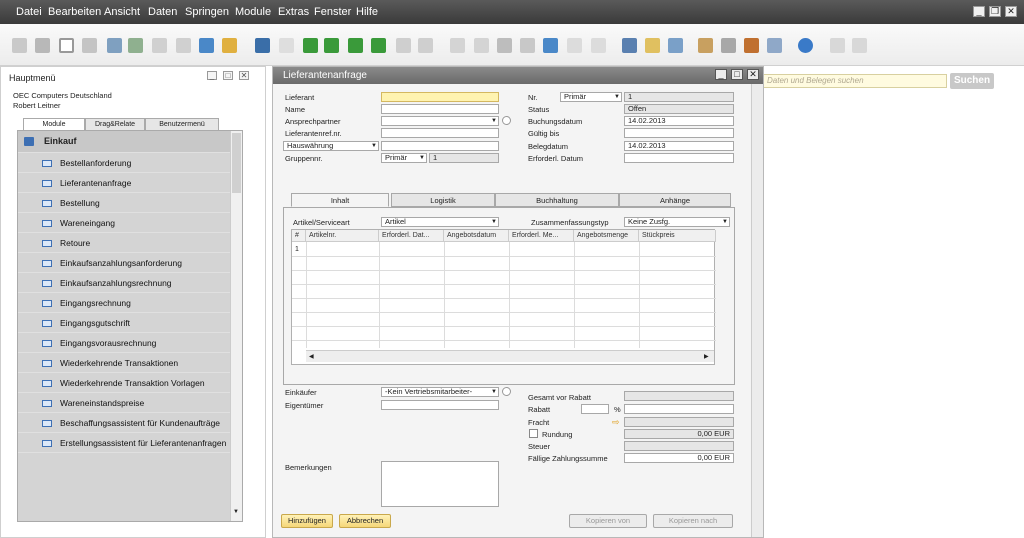 The image size is (1024, 538). What do you see at coordinates (74, 12) in the screenshot?
I see `menu-bearbeiten: Bearbeiten` at bounding box center [74, 12].